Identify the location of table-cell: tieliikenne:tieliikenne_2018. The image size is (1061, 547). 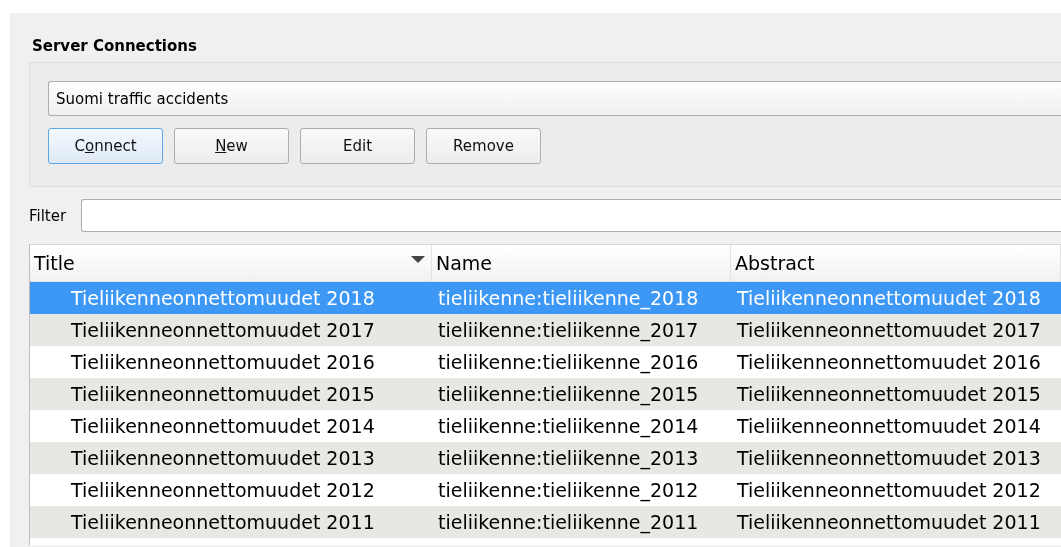
(568, 298).